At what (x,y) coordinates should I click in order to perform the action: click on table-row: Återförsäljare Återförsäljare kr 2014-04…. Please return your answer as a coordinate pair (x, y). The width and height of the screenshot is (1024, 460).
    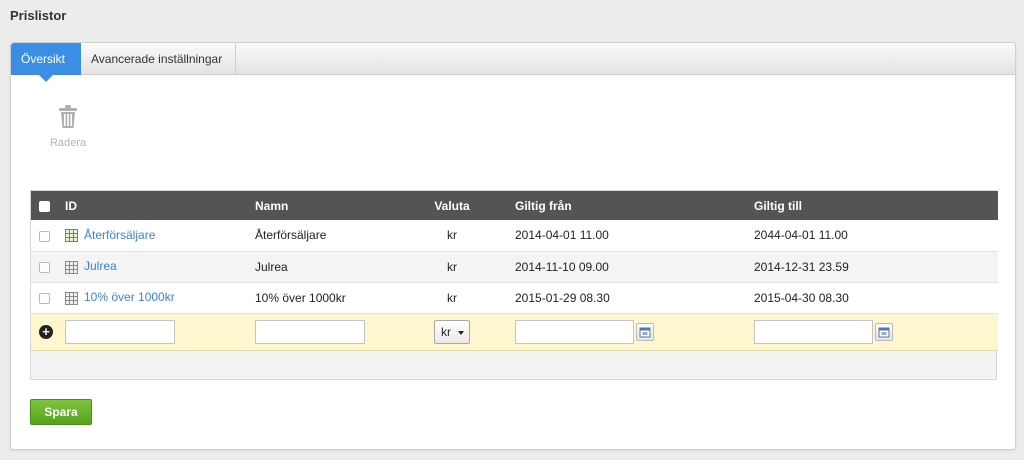
    Looking at the image, I should click on (514, 235).